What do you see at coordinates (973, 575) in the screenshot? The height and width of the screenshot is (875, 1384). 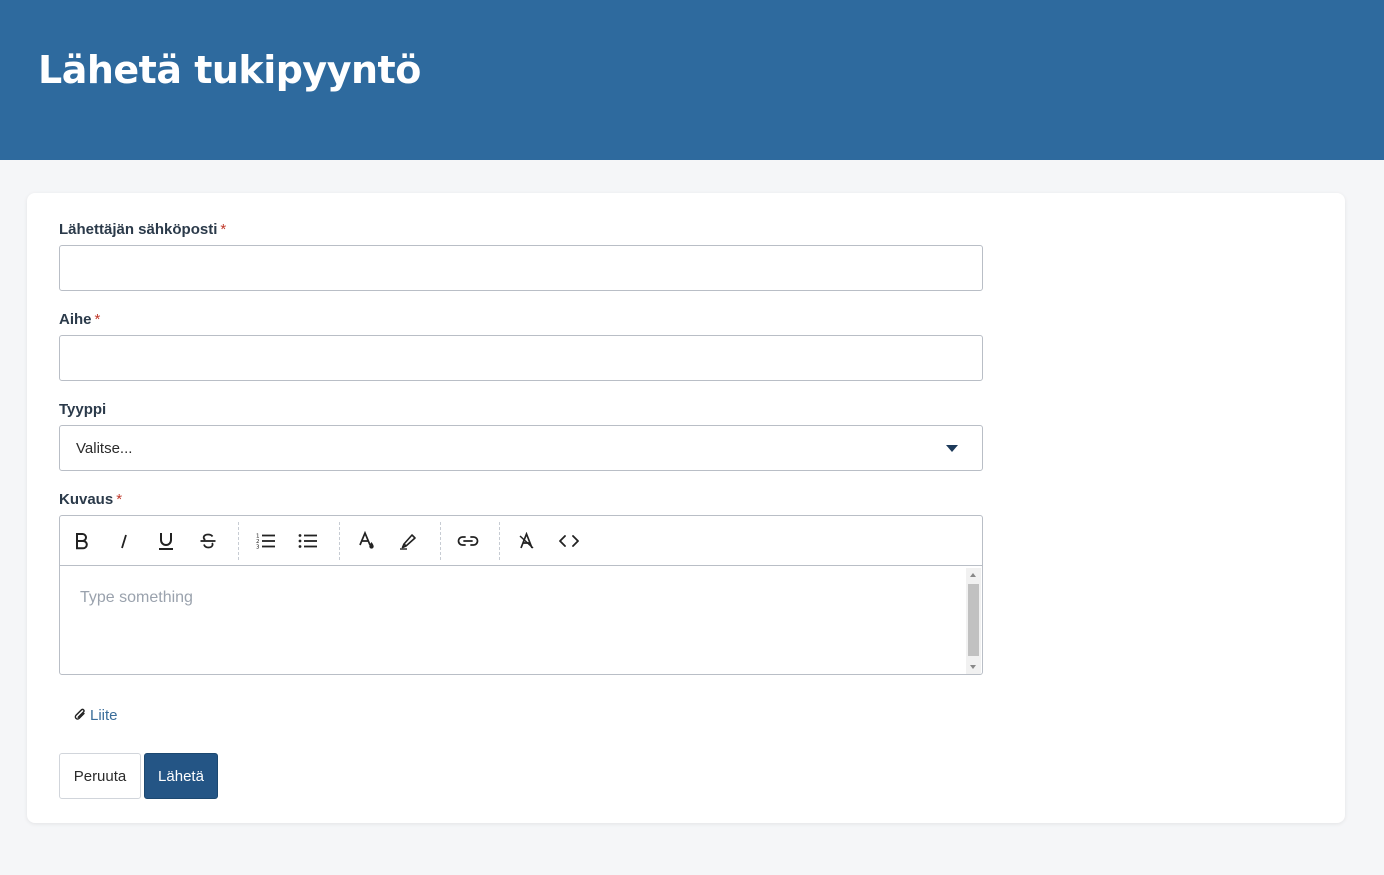 I see `scroll-up-icon` at bounding box center [973, 575].